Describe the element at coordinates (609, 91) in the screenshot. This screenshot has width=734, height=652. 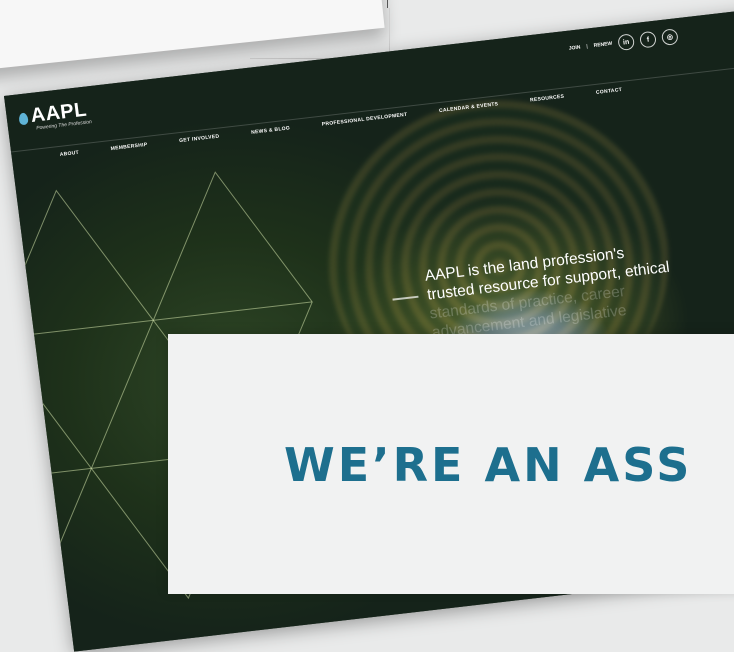
I see `nav-item-contact: CONTACT` at that location.